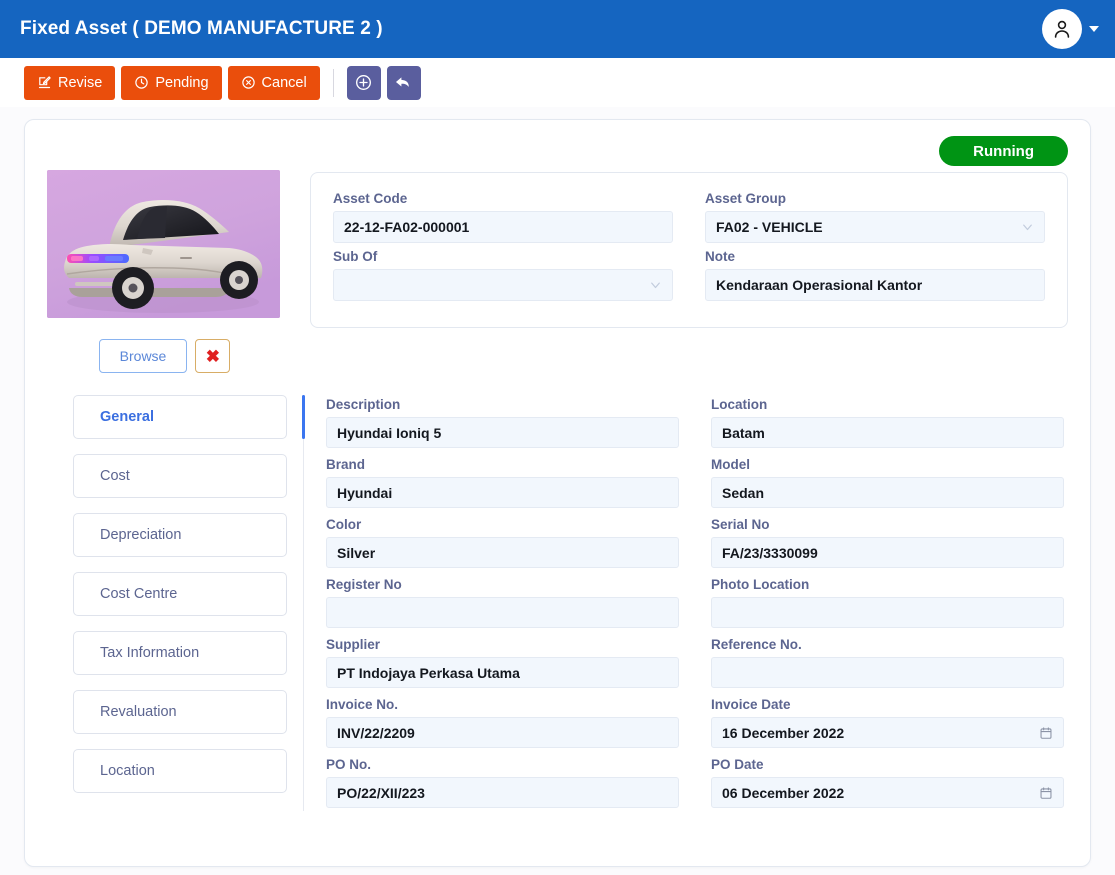  I want to click on invoice-date-input: 16 December 2022, so click(887, 732).